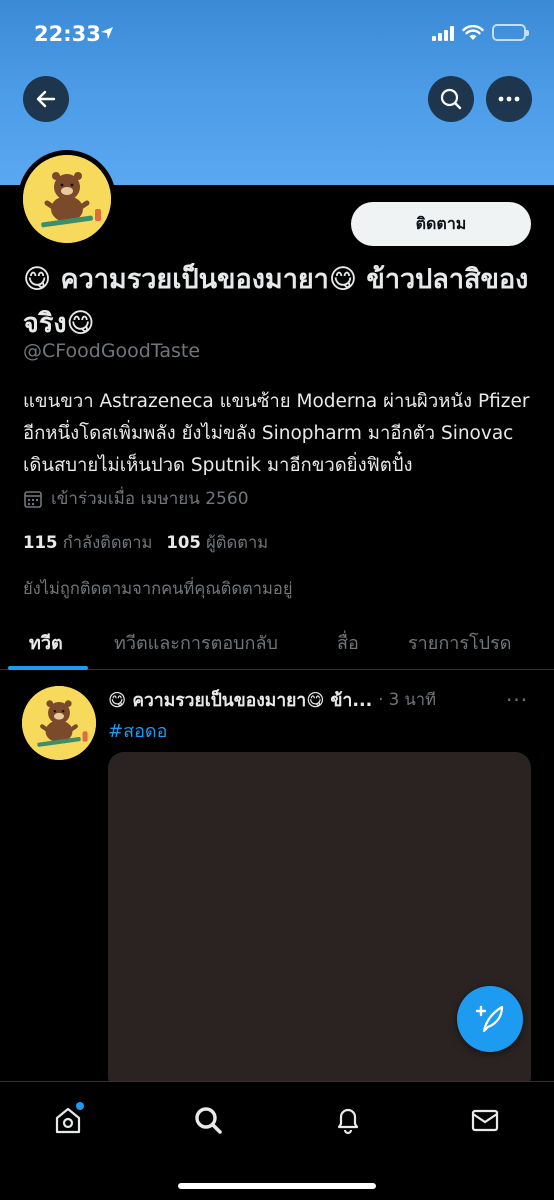 This screenshot has height=1200, width=554. What do you see at coordinates (276, 301) in the screenshot?
I see `profile-display-name: 😋 ความรวยเป็นของมายา😋 ข้าวปลาสิของจริง😋` at bounding box center [276, 301].